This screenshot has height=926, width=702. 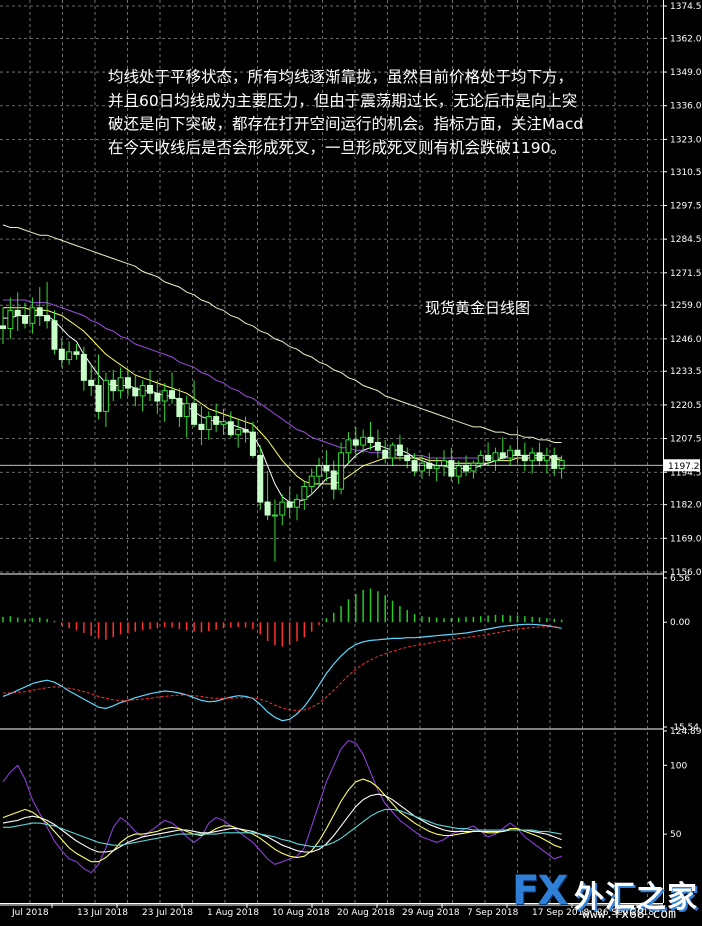 I want to click on macd-axis-tick-label: 0.00, so click(x=680, y=623).